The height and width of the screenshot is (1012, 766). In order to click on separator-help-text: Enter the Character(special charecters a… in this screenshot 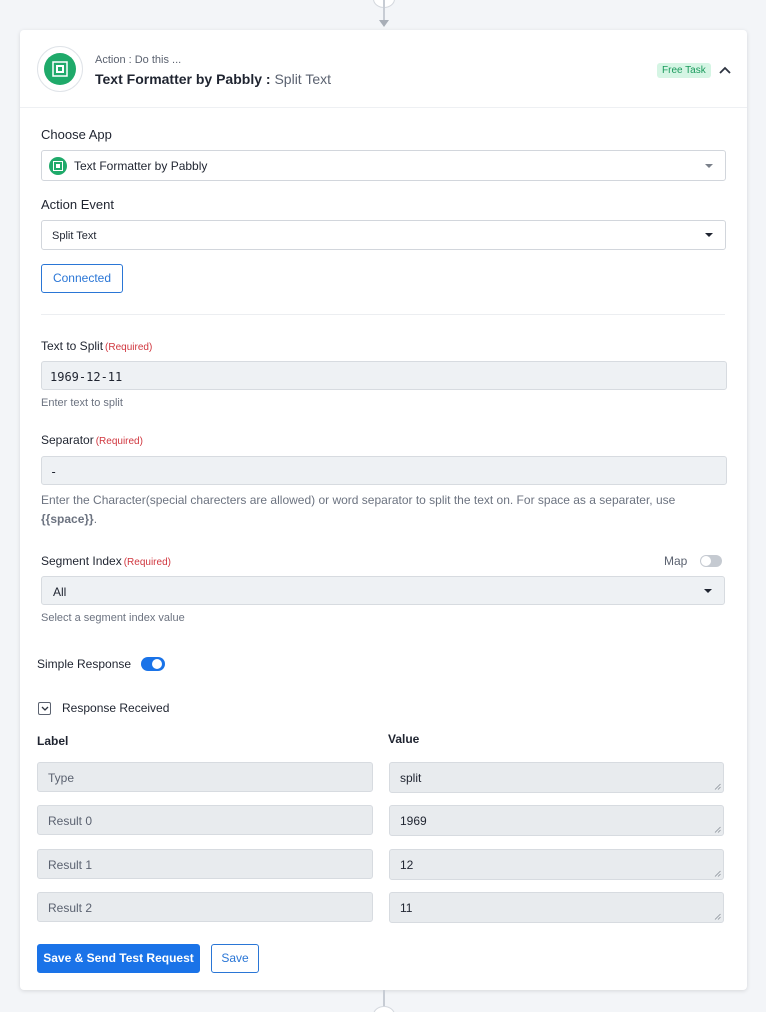, I will do `click(358, 500)`.